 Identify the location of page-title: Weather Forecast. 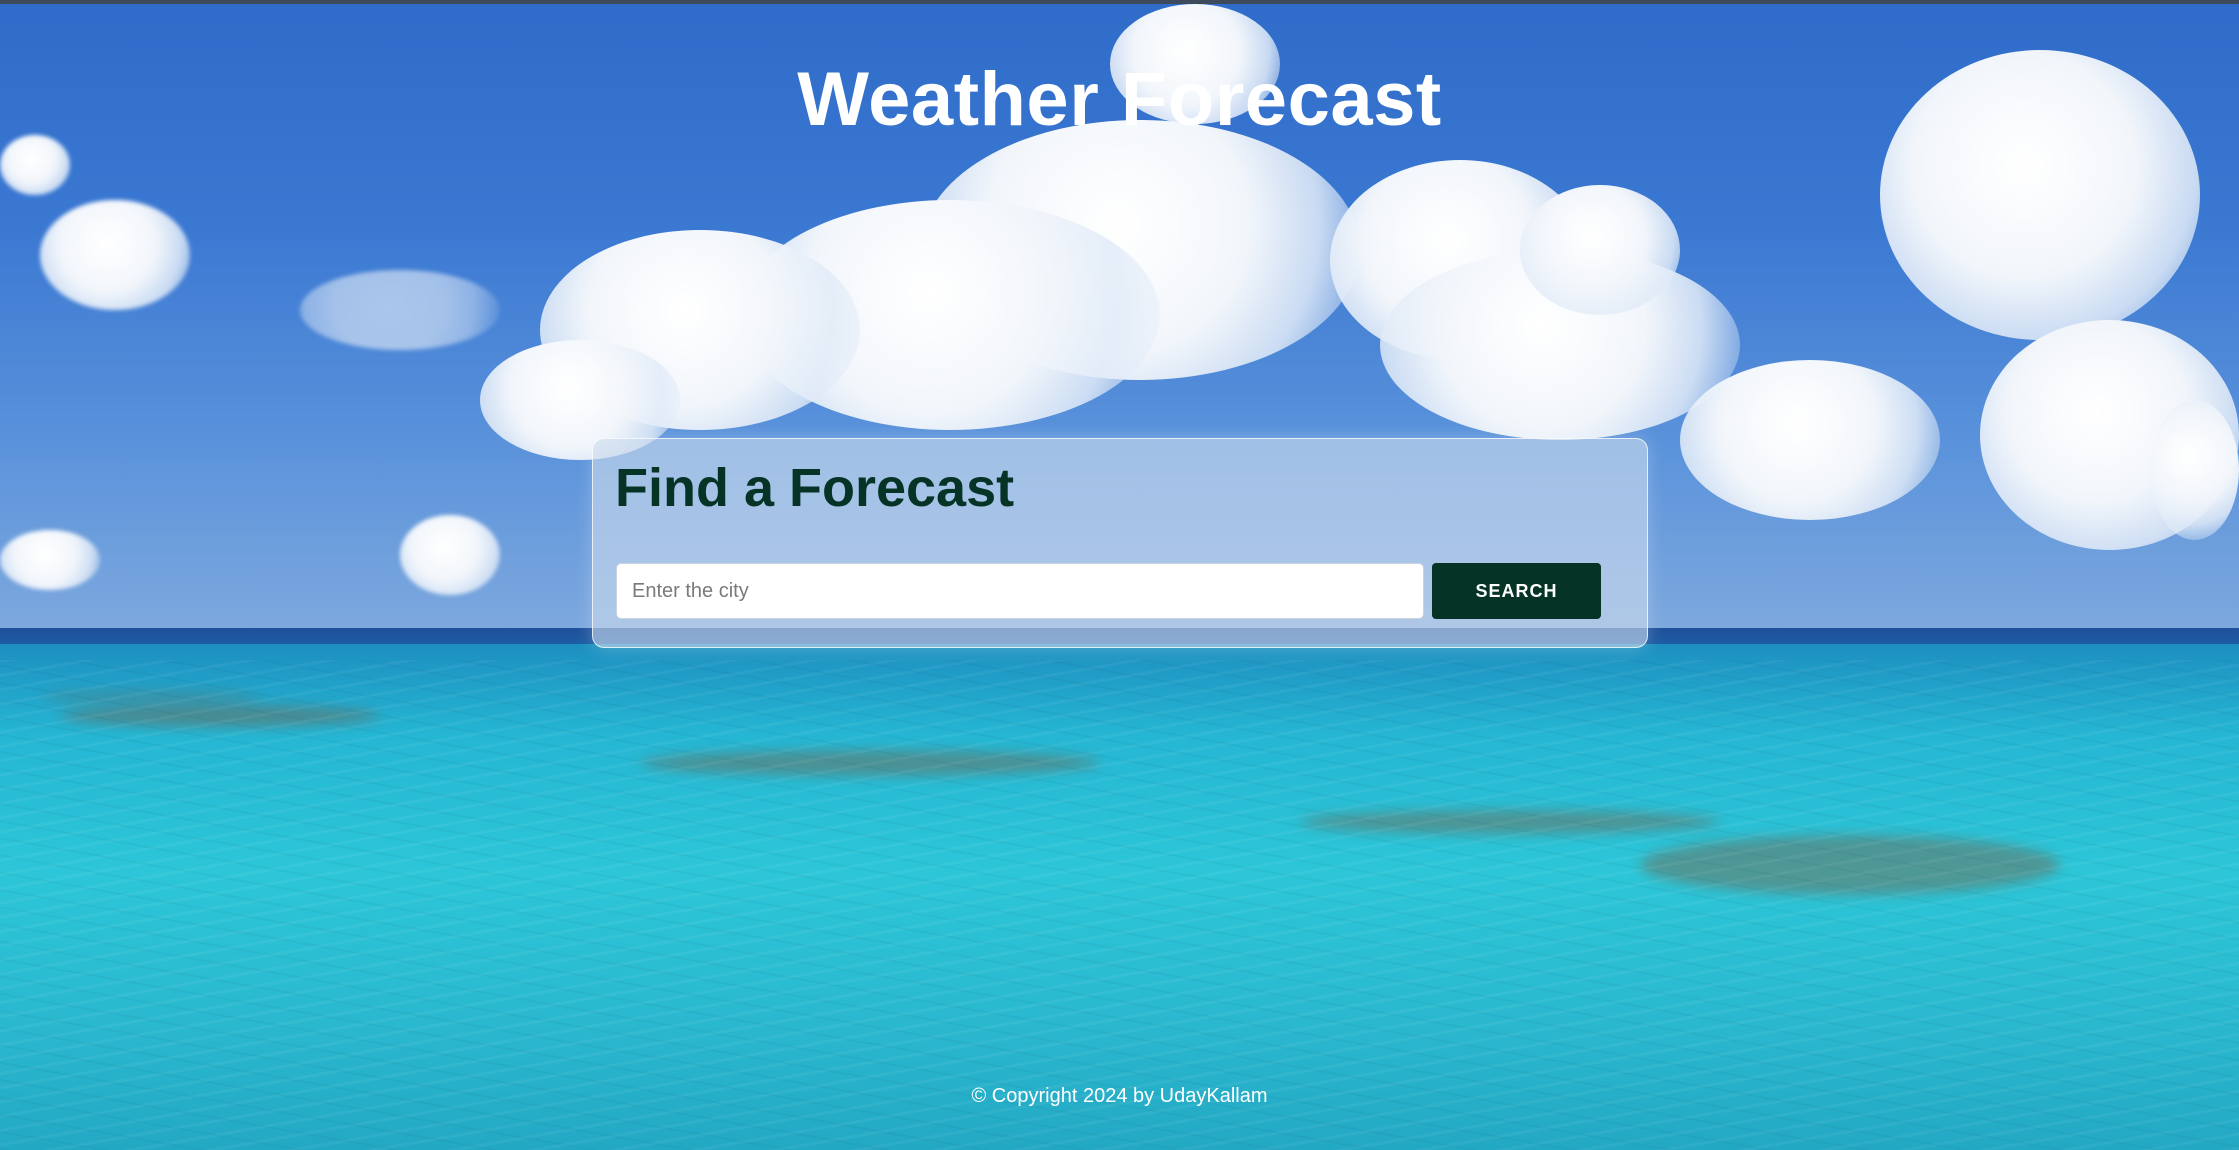
(1119, 99).